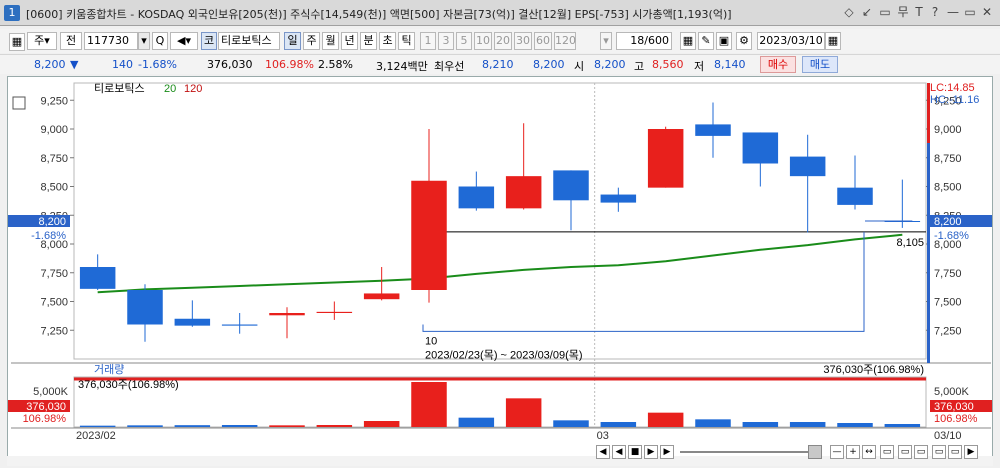  Describe the element at coordinates (948, 436) in the screenshot. I see `x-end-label: 03/10` at that location.